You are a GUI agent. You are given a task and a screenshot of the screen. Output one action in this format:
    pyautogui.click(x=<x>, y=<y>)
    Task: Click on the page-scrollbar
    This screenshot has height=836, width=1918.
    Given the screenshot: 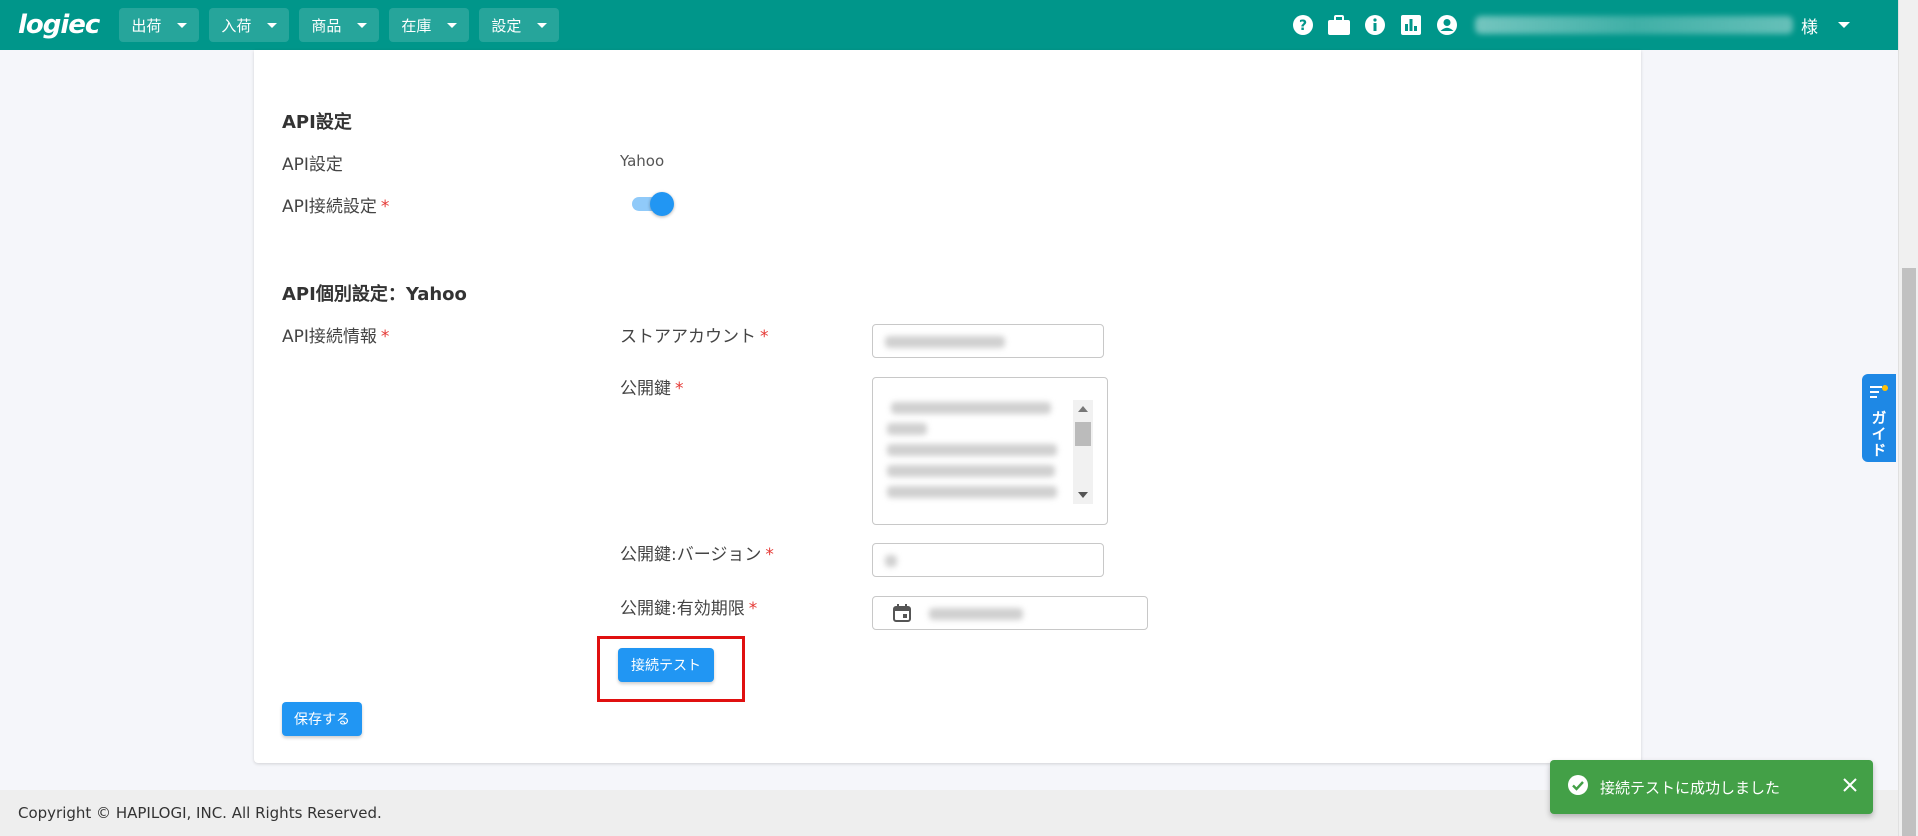 What is the action you would take?
    pyautogui.click(x=1908, y=418)
    